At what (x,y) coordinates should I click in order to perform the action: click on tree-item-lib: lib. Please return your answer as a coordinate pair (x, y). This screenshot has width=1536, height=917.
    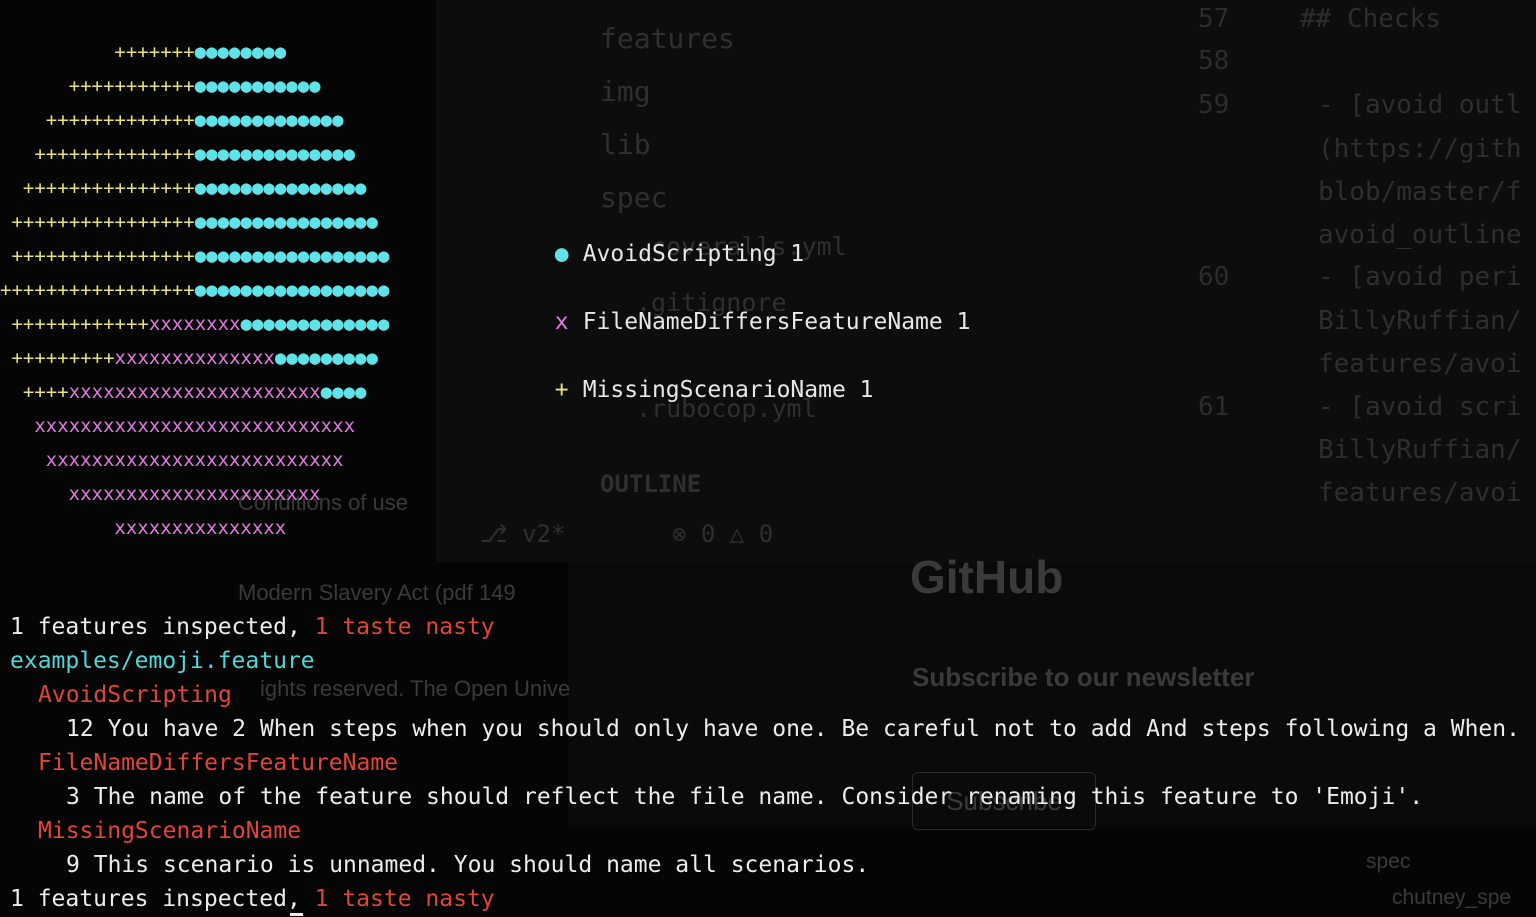
    Looking at the image, I should click on (625, 144).